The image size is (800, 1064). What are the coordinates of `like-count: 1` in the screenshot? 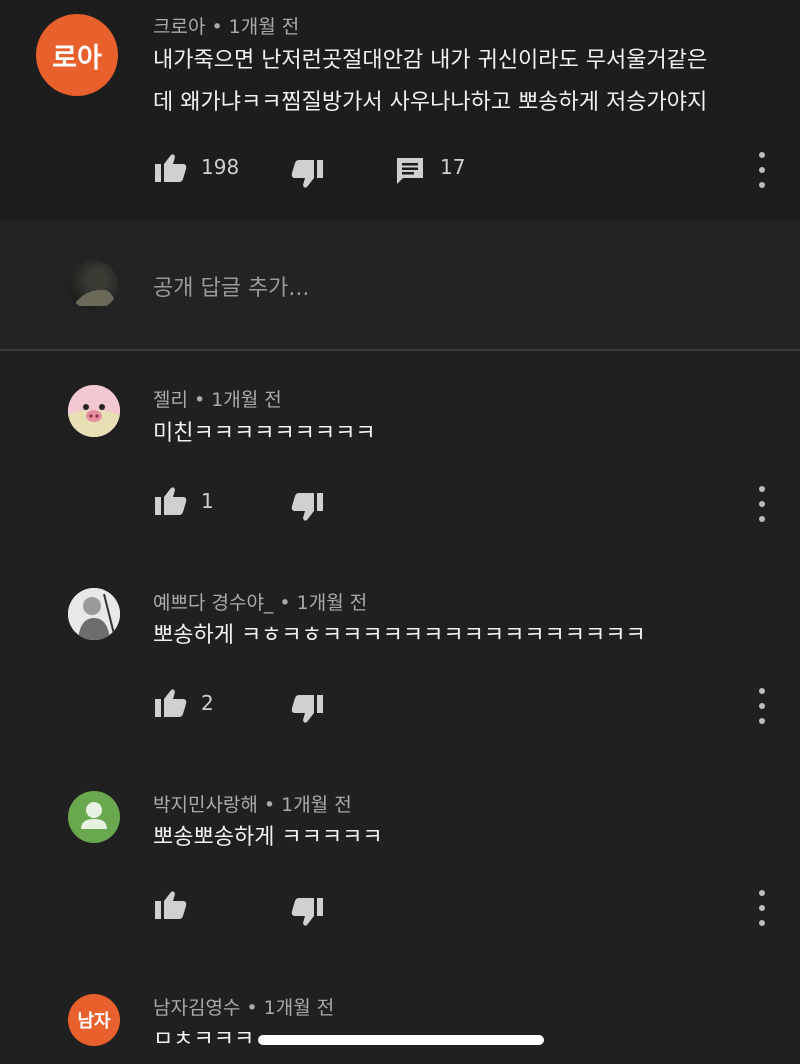 It's located at (207, 501).